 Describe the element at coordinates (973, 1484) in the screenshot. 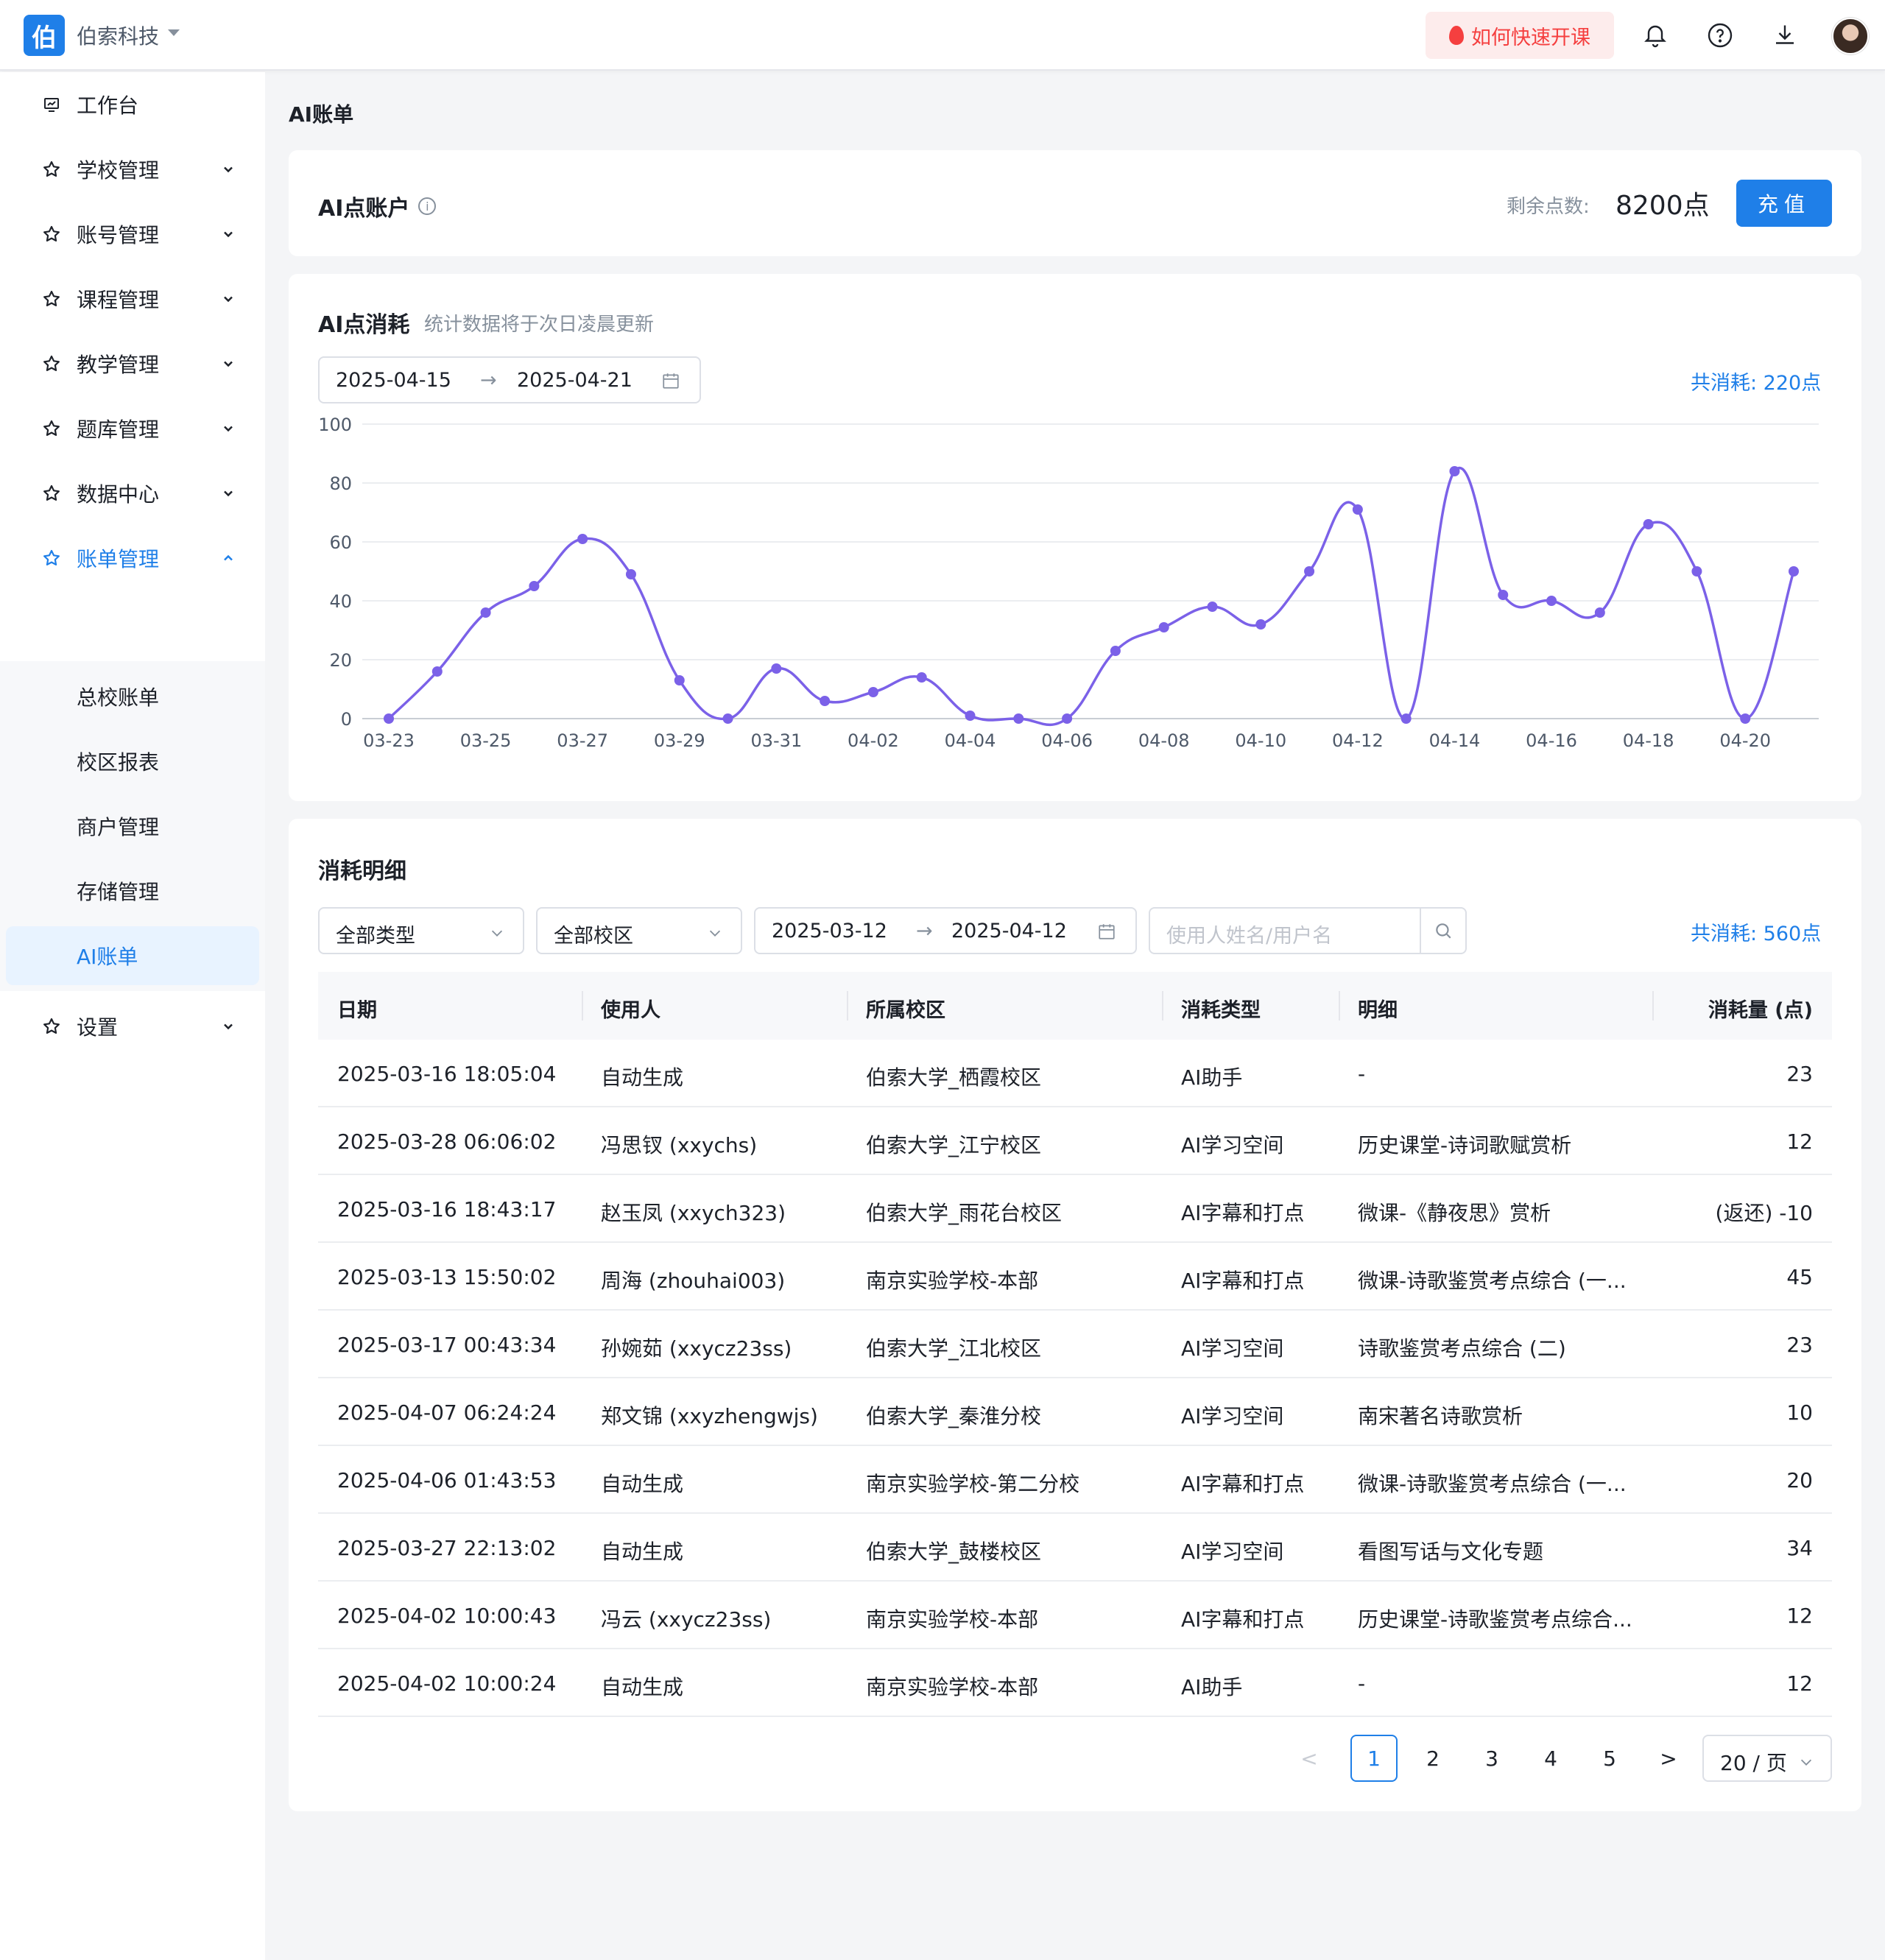

I see `cell-campus: 南京实验学校-第二分校` at that location.